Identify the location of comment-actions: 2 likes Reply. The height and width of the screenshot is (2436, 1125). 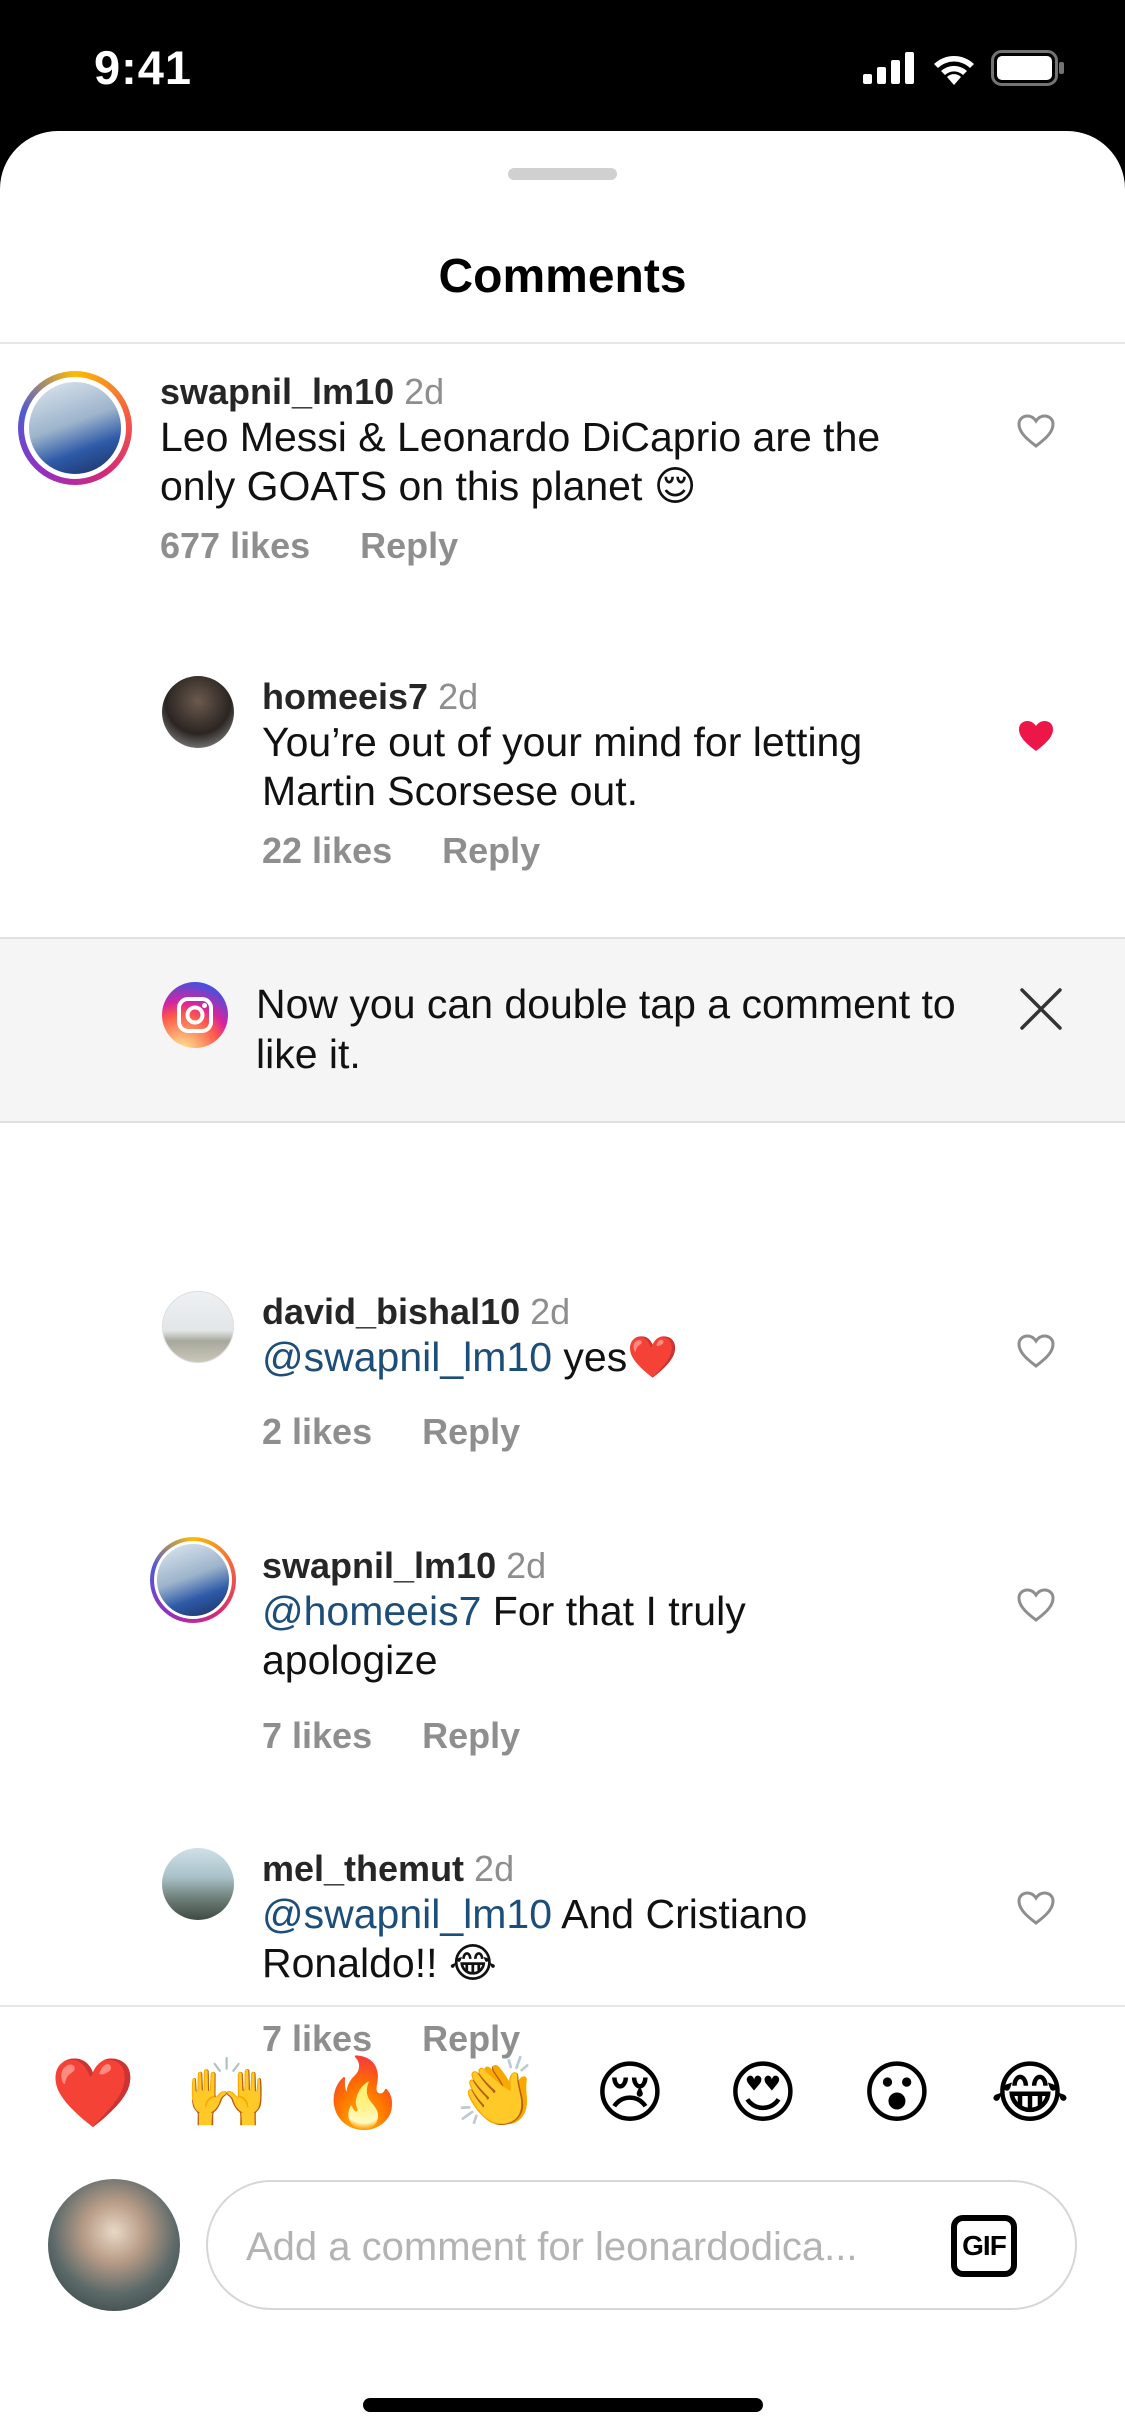
(416, 1432).